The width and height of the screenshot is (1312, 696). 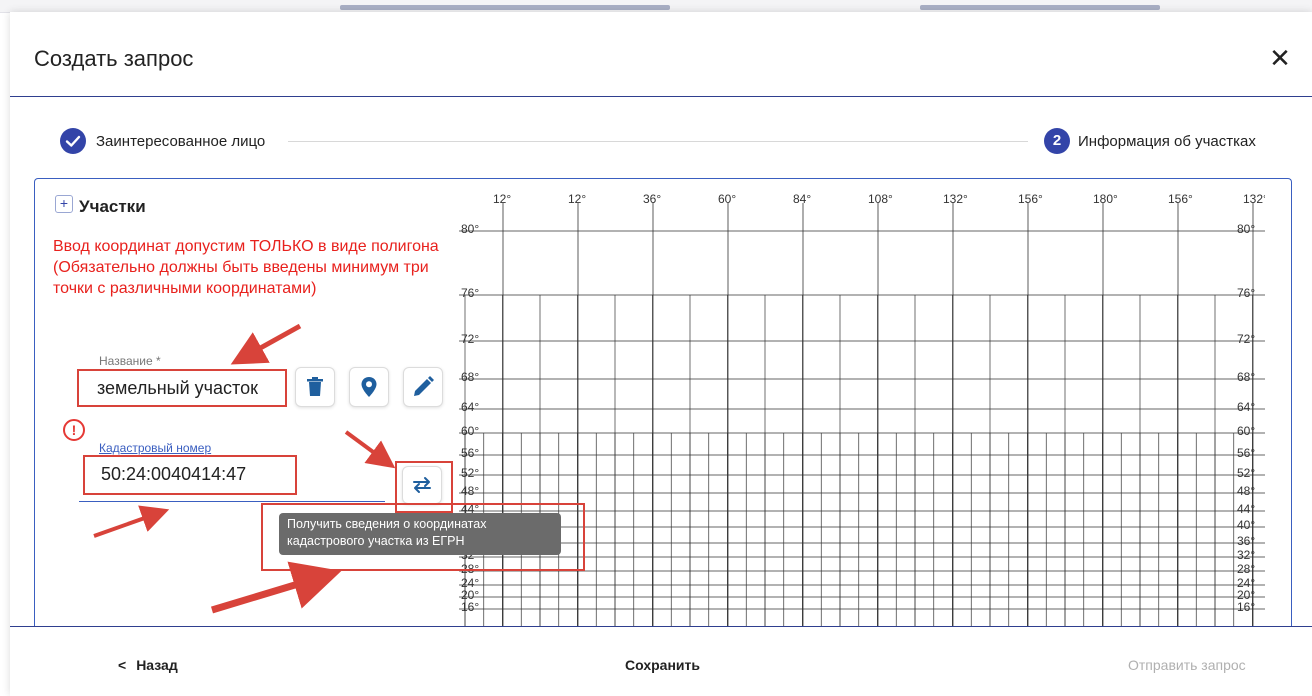 What do you see at coordinates (112, 206) in the screenshot?
I see `section-title: Участки` at bounding box center [112, 206].